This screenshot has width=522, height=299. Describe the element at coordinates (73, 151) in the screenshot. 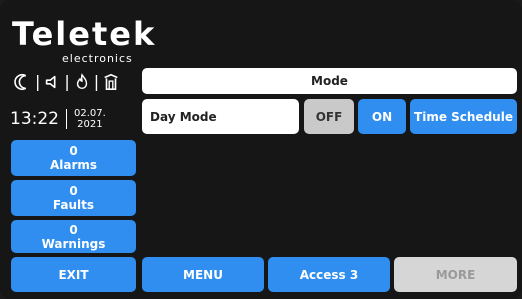

I see `alarms-count: 0` at that location.